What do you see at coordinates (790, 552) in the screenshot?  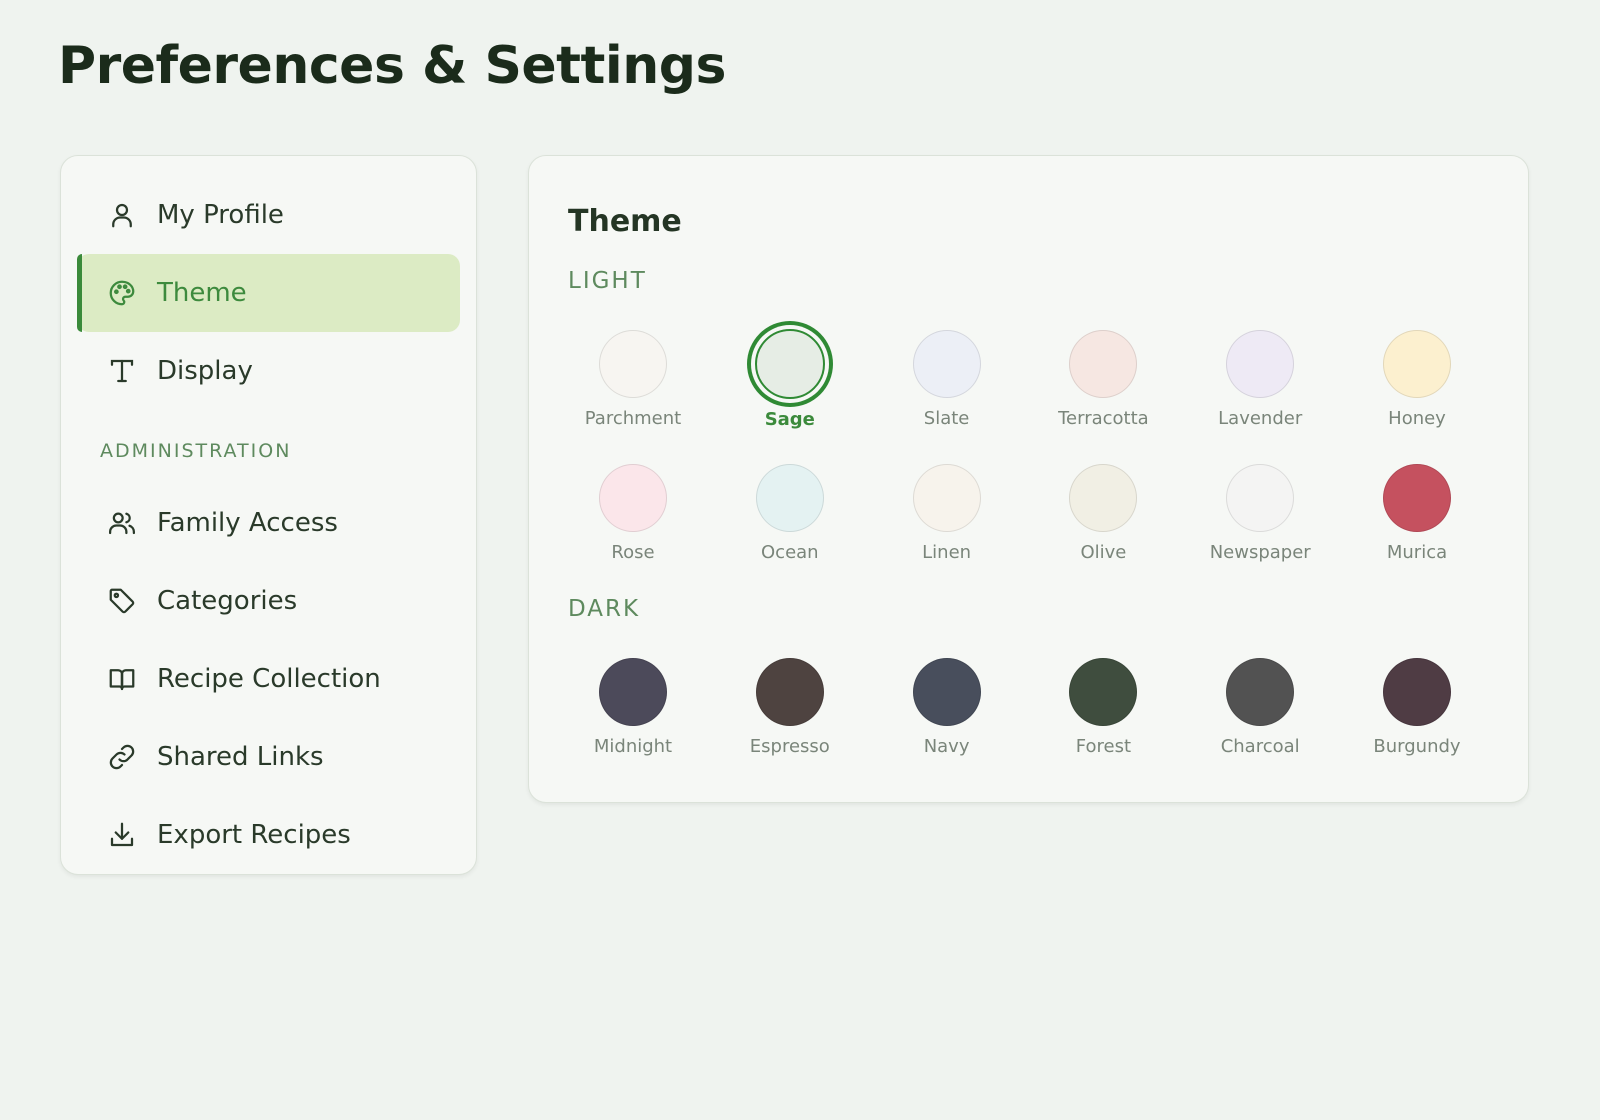 I see `swatch-label: Ocean` at bounding box center [790, 552].